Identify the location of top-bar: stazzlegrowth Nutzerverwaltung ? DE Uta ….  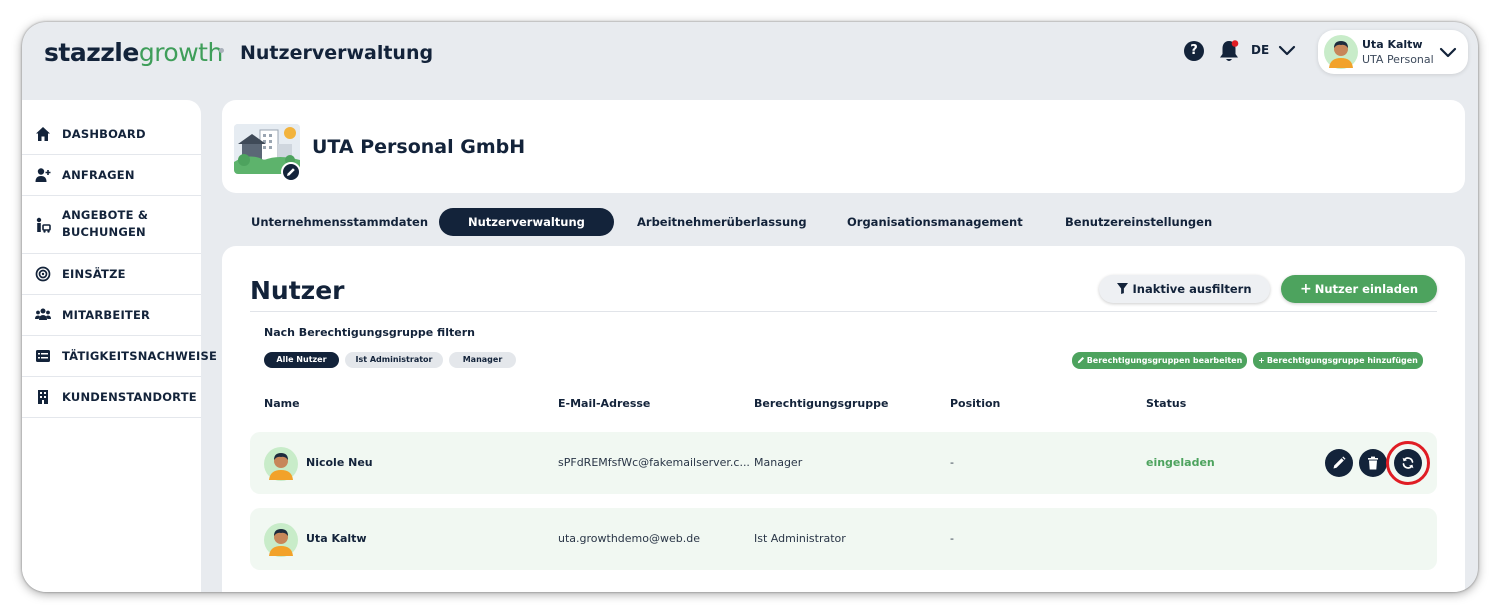
(750, 53).